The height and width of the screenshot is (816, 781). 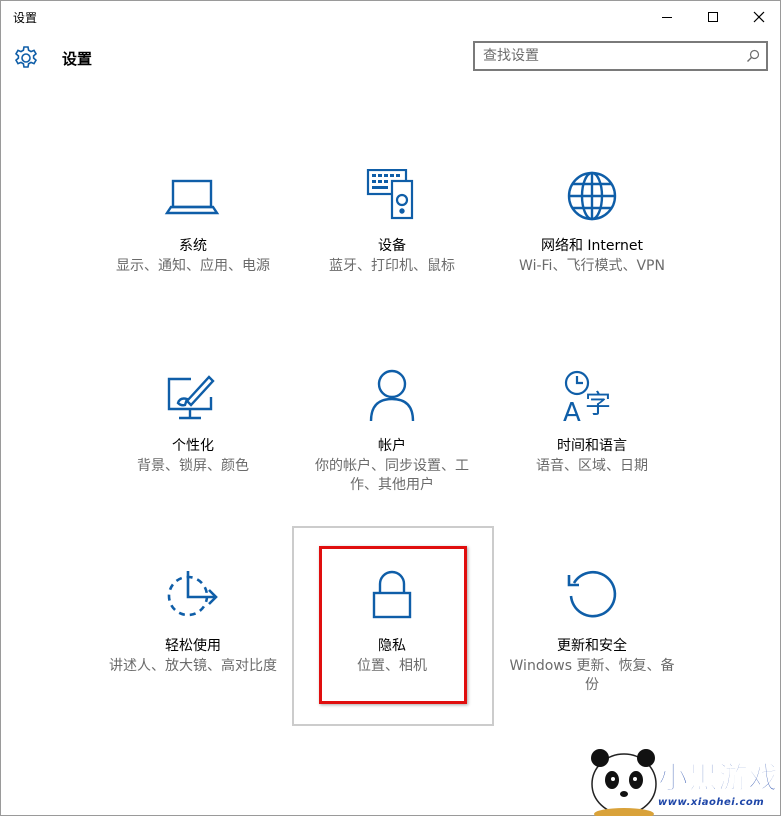 What do you see at coordinates (592, 675) in the screenshot?
I see `tile-description: Windows 更新、恢复、备份` at bounding box center [592, 675].